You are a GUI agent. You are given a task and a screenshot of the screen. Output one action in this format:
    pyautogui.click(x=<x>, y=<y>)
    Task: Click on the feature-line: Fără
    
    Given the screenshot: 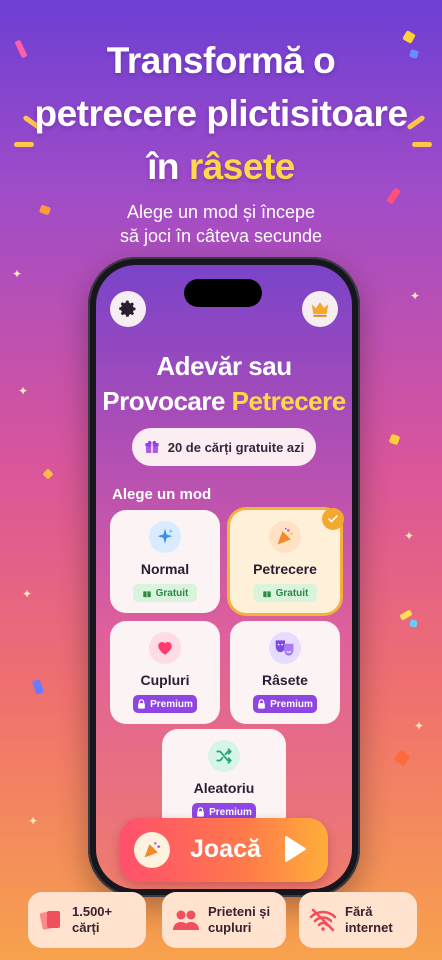 What is the action you would take?
    pyautogui.click(x=359, y=911)
    